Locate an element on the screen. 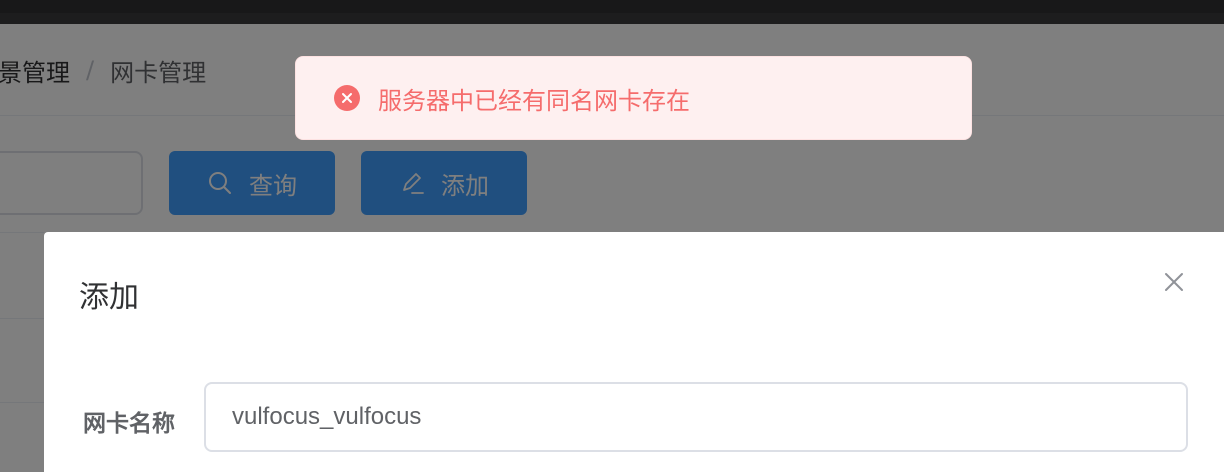  error-message-text: 服务器中已经有同名网卡存在 is located at coordinates (534, 100).